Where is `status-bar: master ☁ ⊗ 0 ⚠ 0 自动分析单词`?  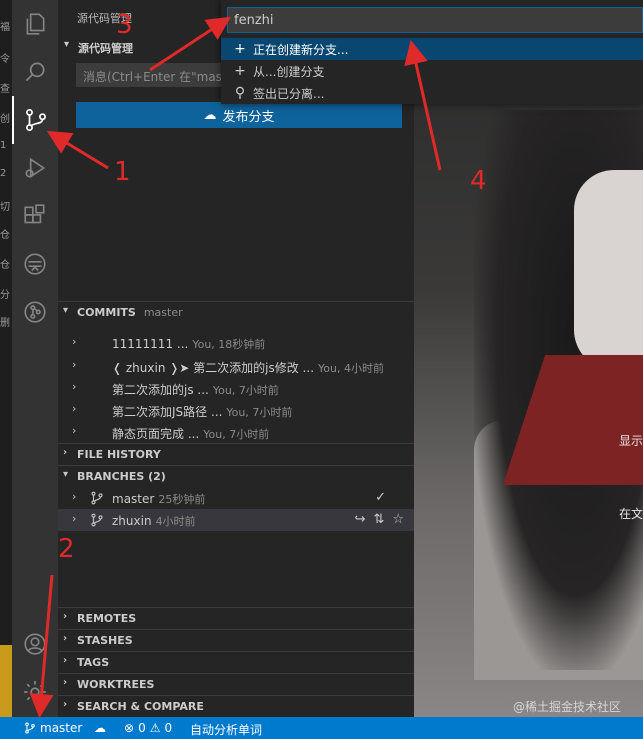 status-bar: master ☁ ⊗ 0 ⚠ 0 自动分析单词 is located at coordinates (321, 728).